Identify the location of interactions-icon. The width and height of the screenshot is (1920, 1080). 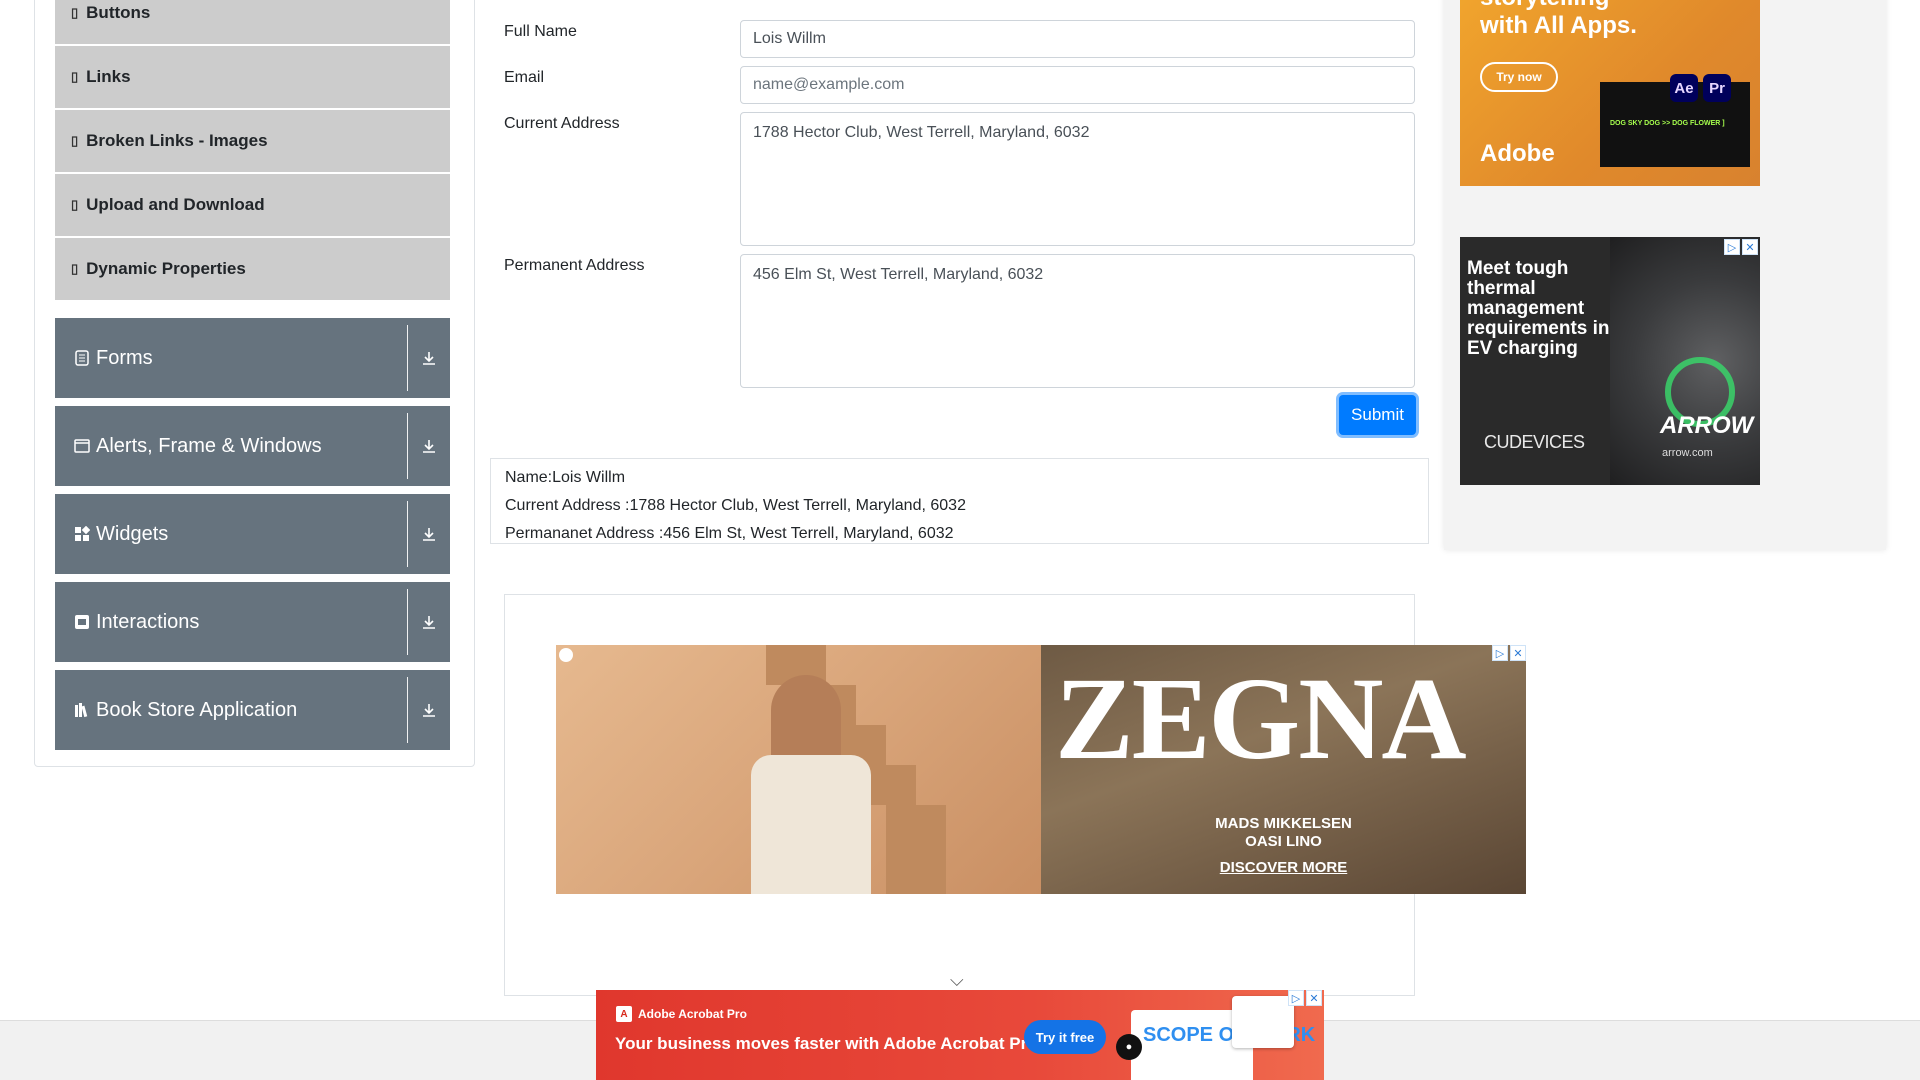
(82, 622).